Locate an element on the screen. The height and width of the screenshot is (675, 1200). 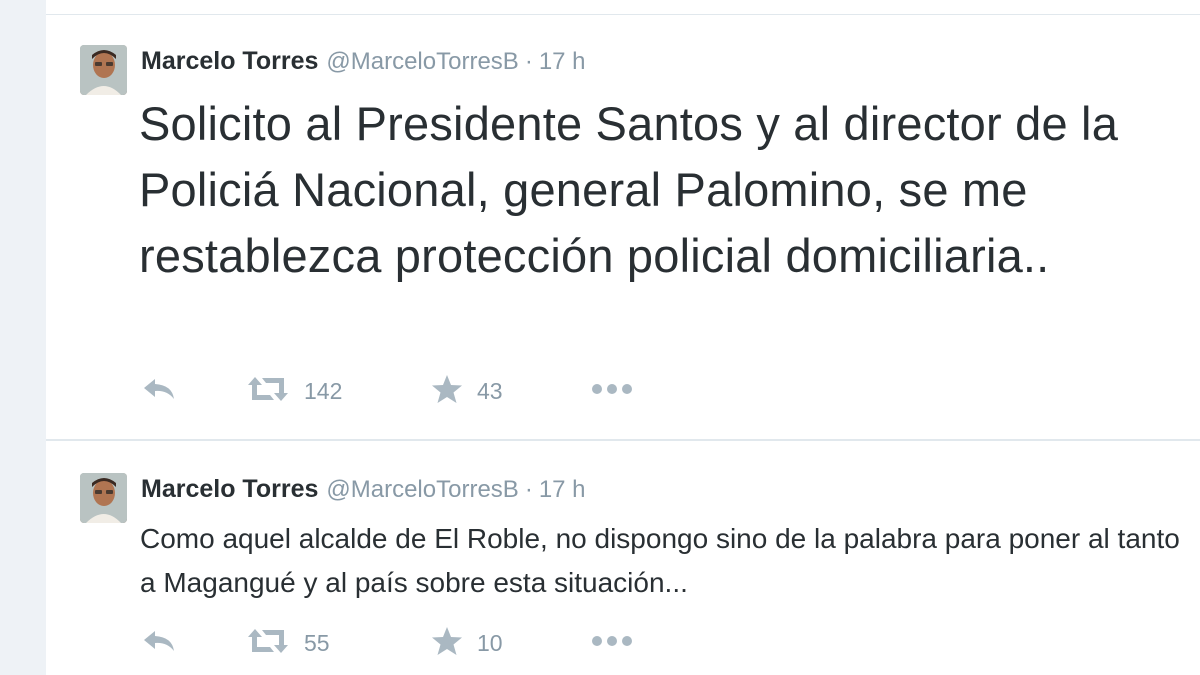
favorite-button: 10 is located at coordinates (511, 643).